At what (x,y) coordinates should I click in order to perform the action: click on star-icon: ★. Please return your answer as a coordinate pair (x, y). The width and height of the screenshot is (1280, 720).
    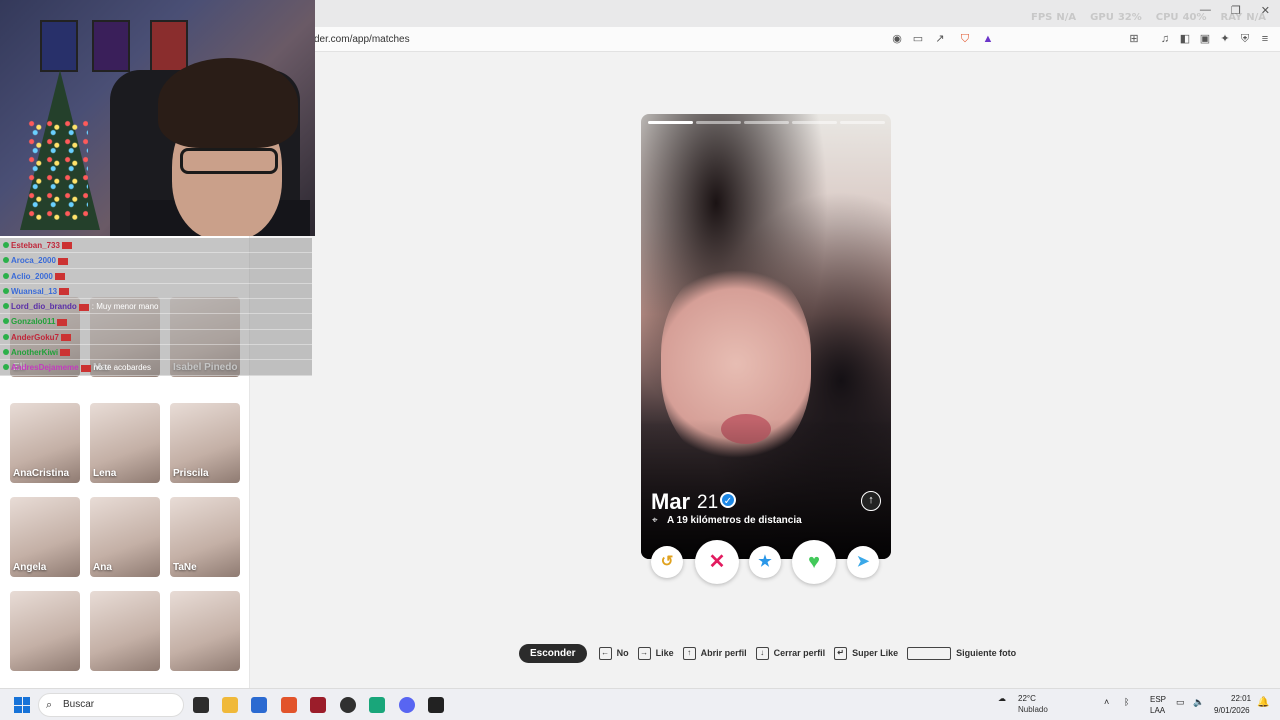
    Looking at the image, I should click on (765, 561).